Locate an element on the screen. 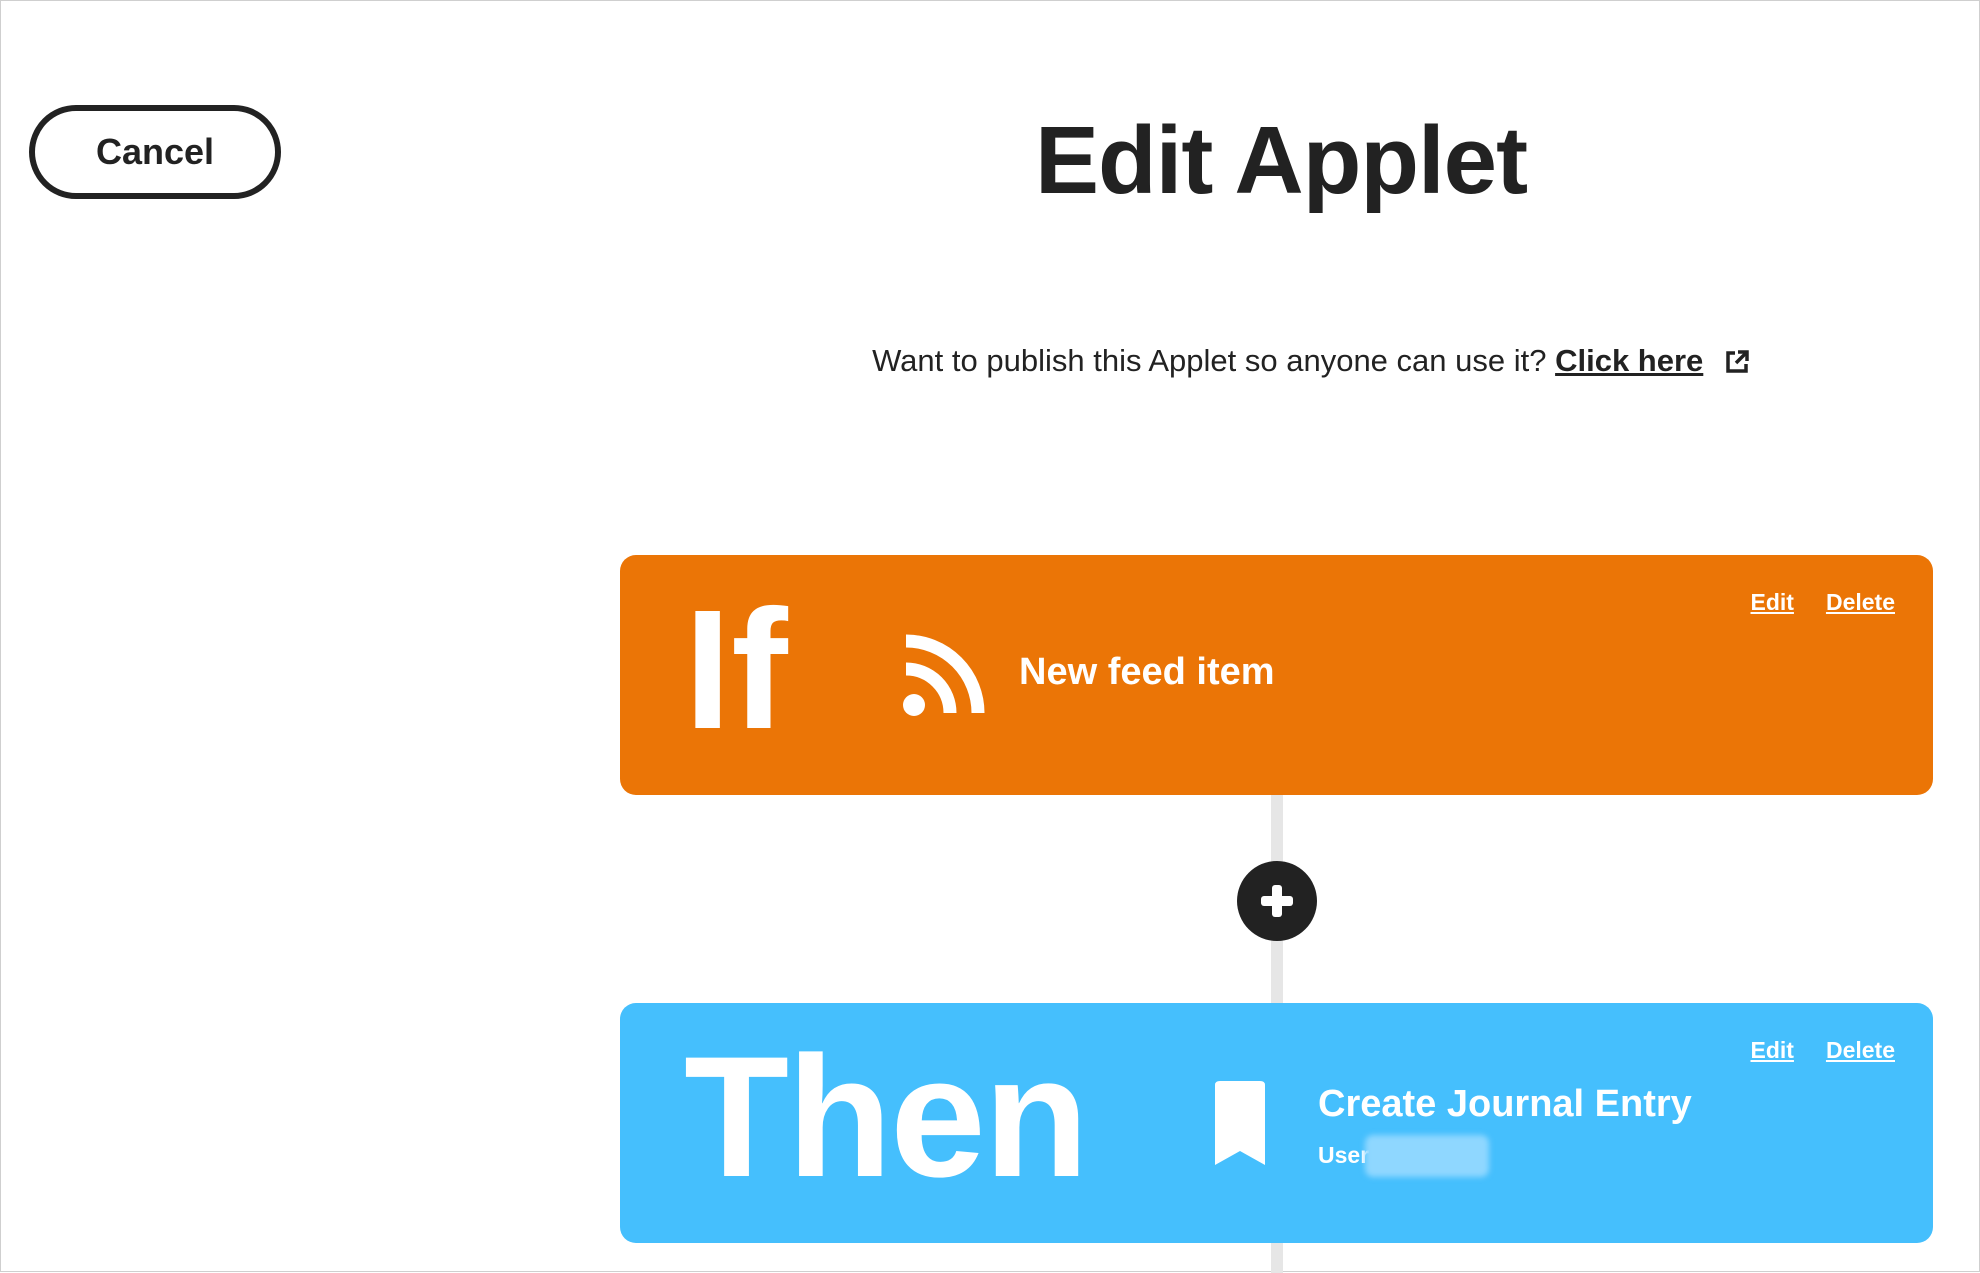  plus-icon is located at coordinates (1277, 901).